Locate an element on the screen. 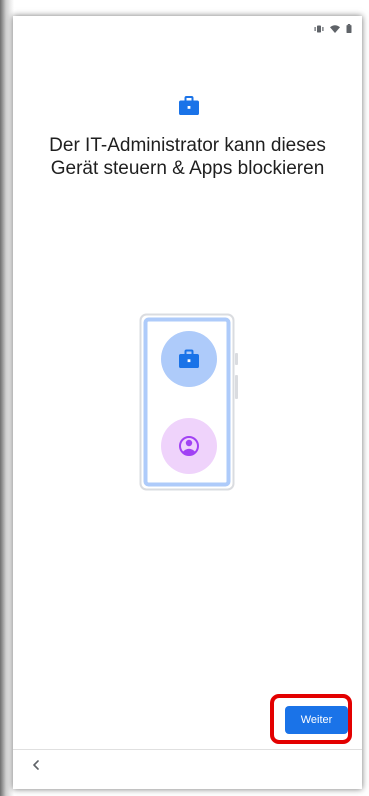 This screenshot has width=369, height=796. wifi-icon is located at coordinates (335, 28).